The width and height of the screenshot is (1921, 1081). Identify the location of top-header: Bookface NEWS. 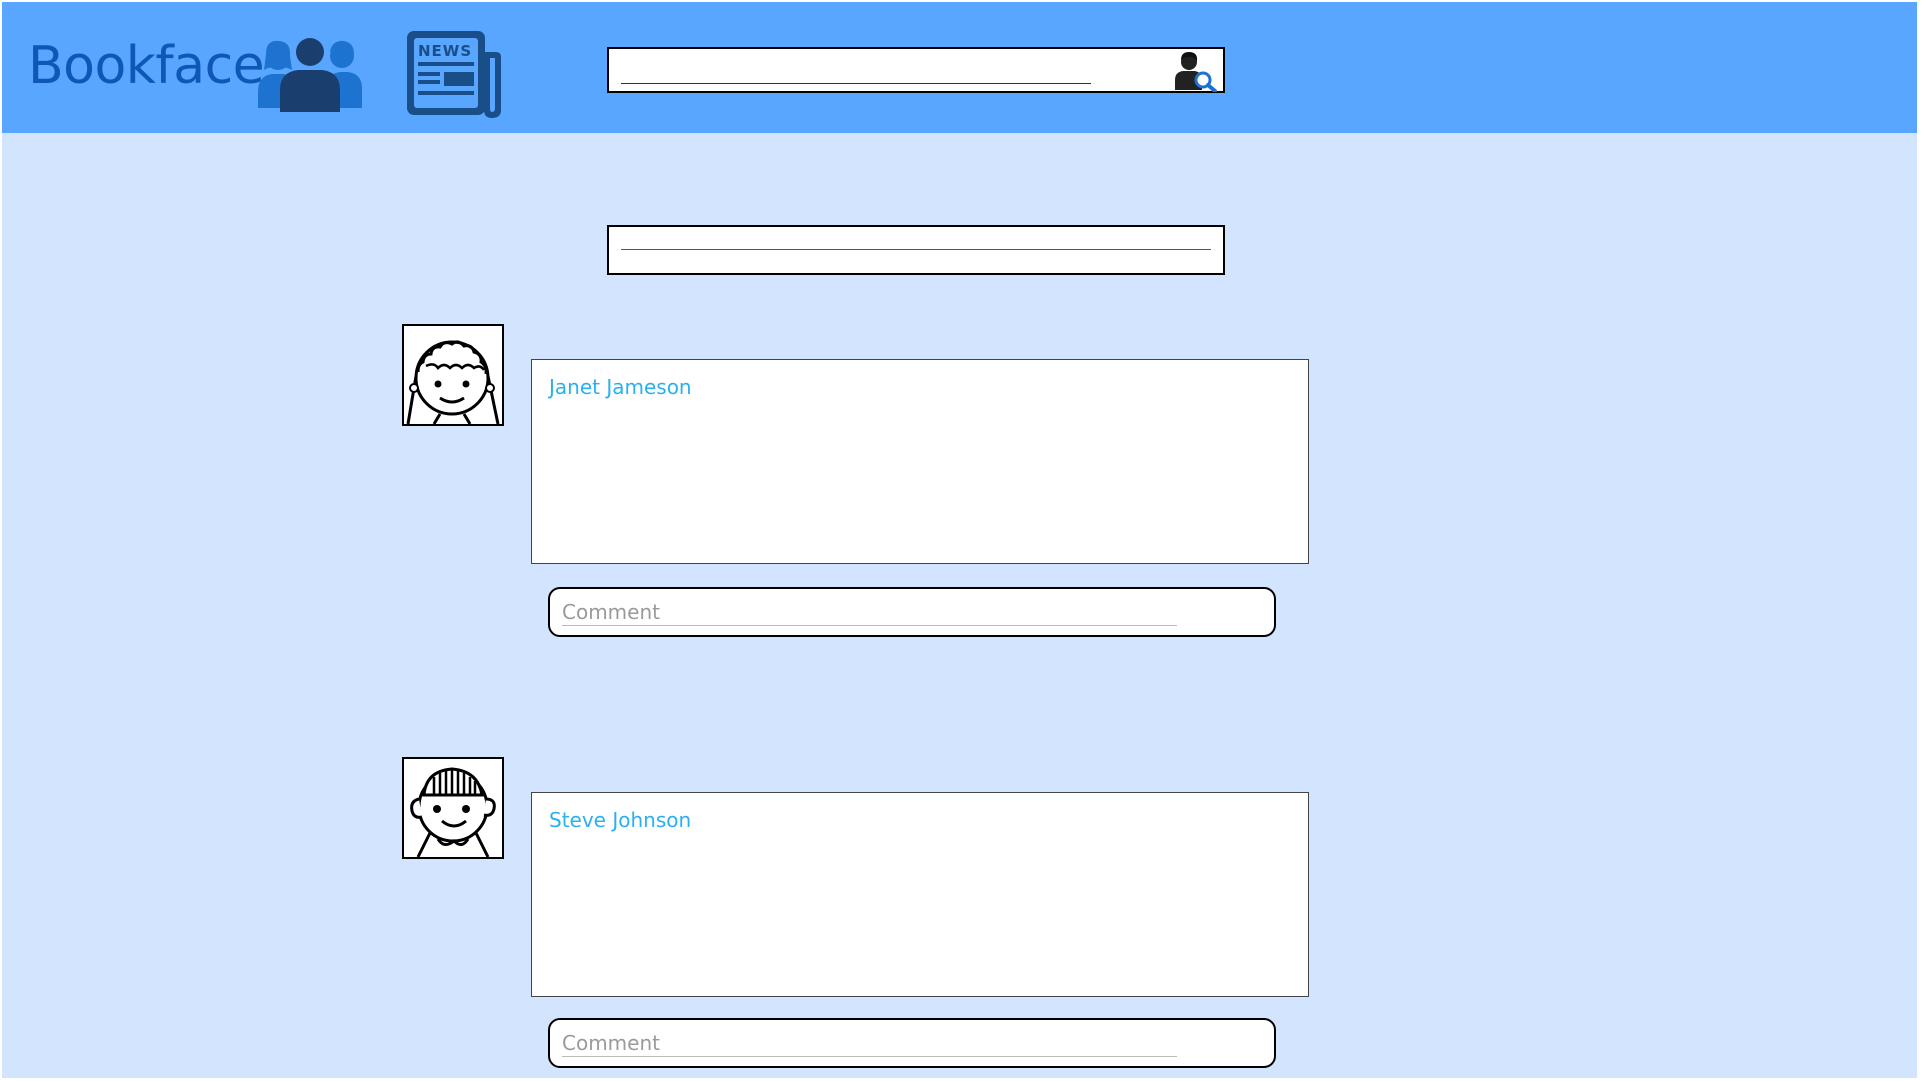
(959, 67).